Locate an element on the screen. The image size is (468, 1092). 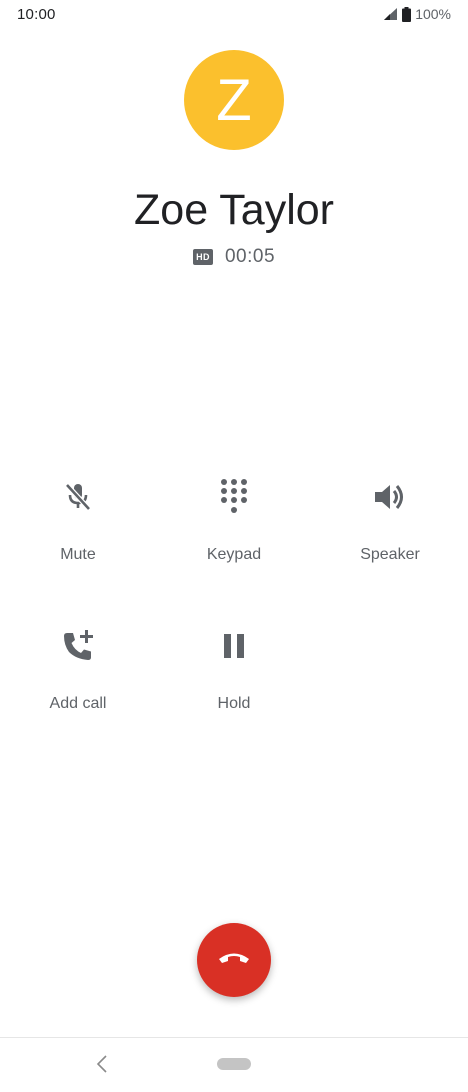
contact-name: Zoe Taylor is located at coordinates (234, 210).